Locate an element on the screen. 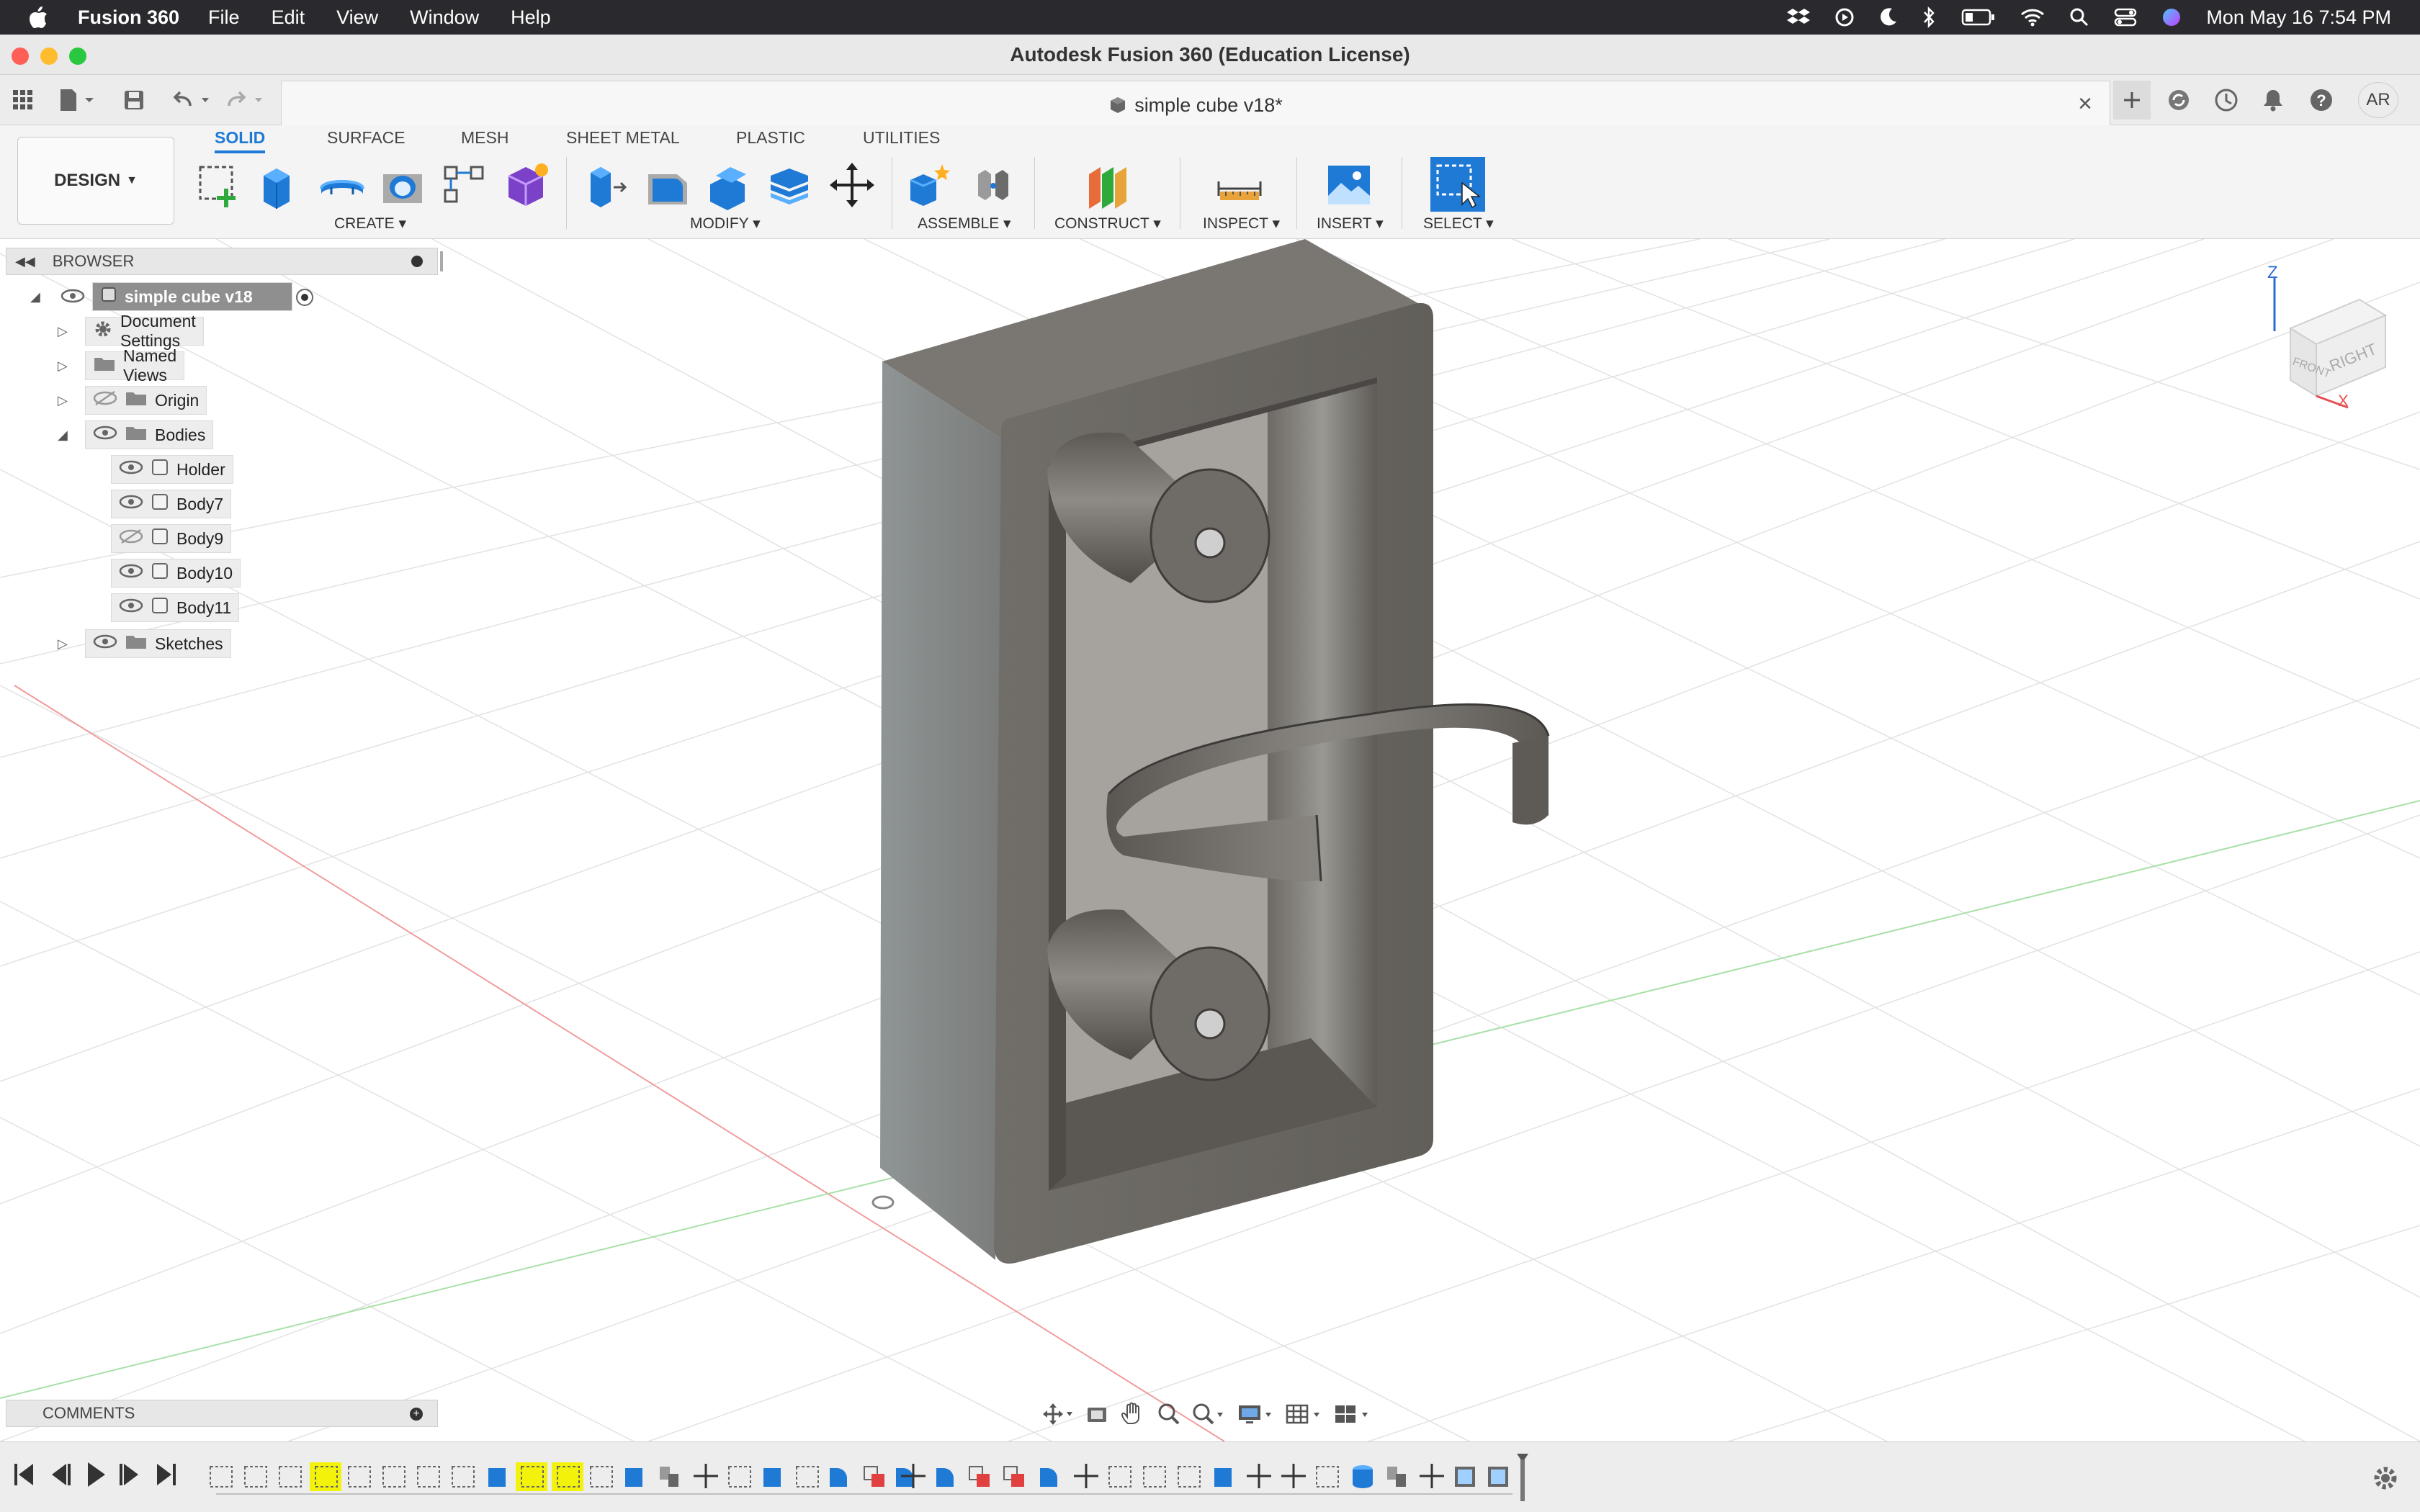 Image resolution: width=2420 pixels, height=1512 pixels. timeline-controls is located at coordinates (95, 1474).